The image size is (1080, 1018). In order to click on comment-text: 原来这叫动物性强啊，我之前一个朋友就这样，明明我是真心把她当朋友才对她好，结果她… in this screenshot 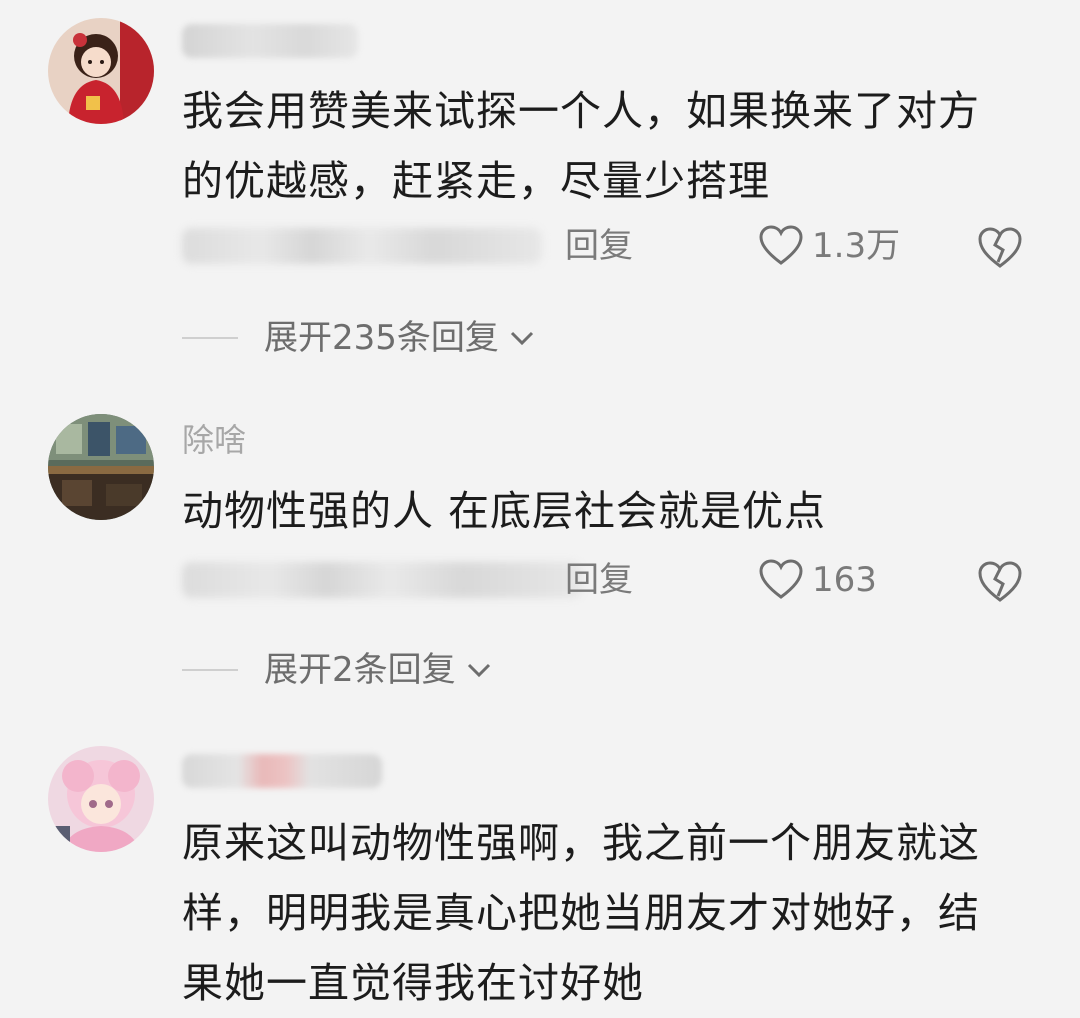, I will do `click(581, 913)`.